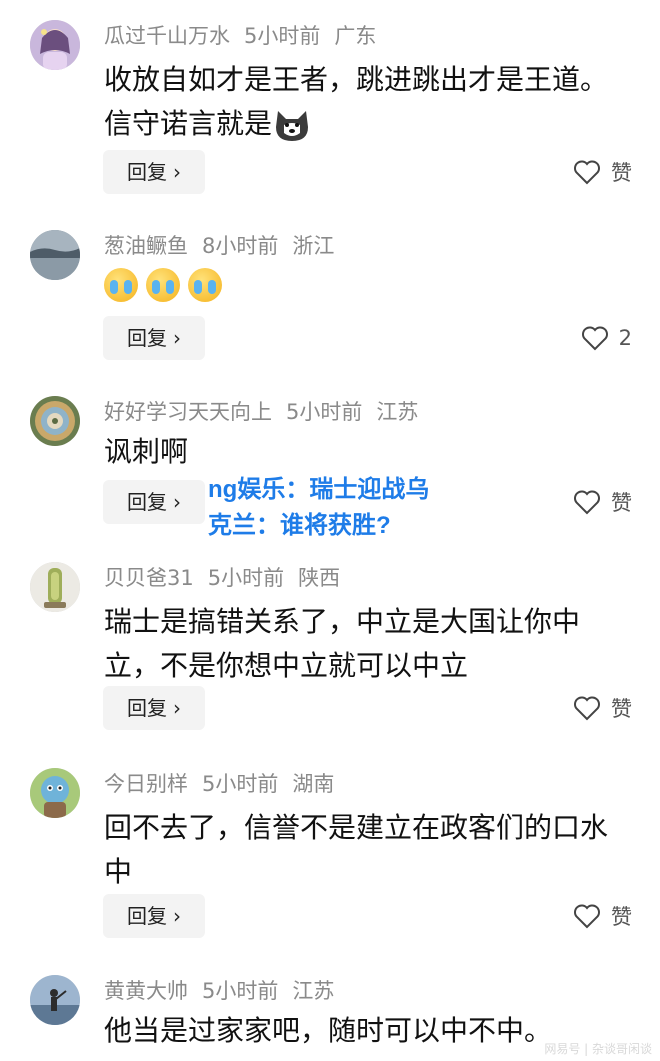 The width and height of the screenshot is (660, 1061). What do you see at coordinates (369, 644) in the screenshot?
I see `comment-text: 瑞士是搞错关系了，中立是大国让你中 立，不是你想中立就可以中立` at bounding box center [369, 644].